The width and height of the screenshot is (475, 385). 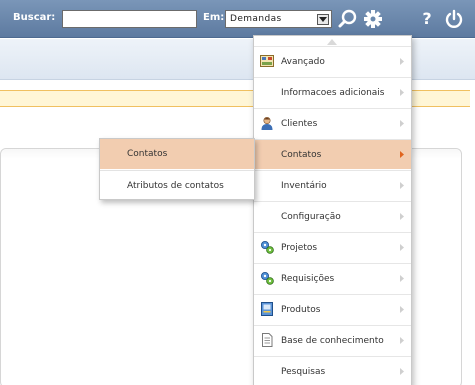 What do you see at coordinates (267, 309) in the screenshot?
I see `product-icon` at bounding box center [267, 309].